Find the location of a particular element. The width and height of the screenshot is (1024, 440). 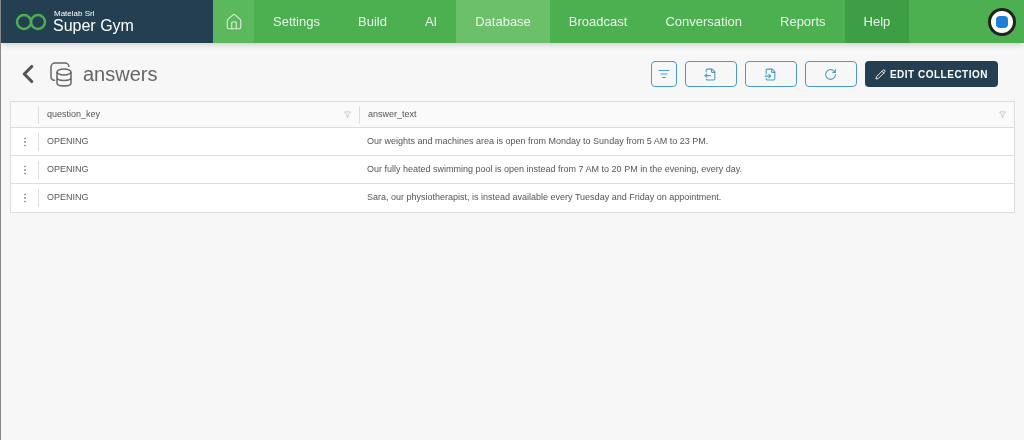

home-icon is located at coordinates (233, 21).